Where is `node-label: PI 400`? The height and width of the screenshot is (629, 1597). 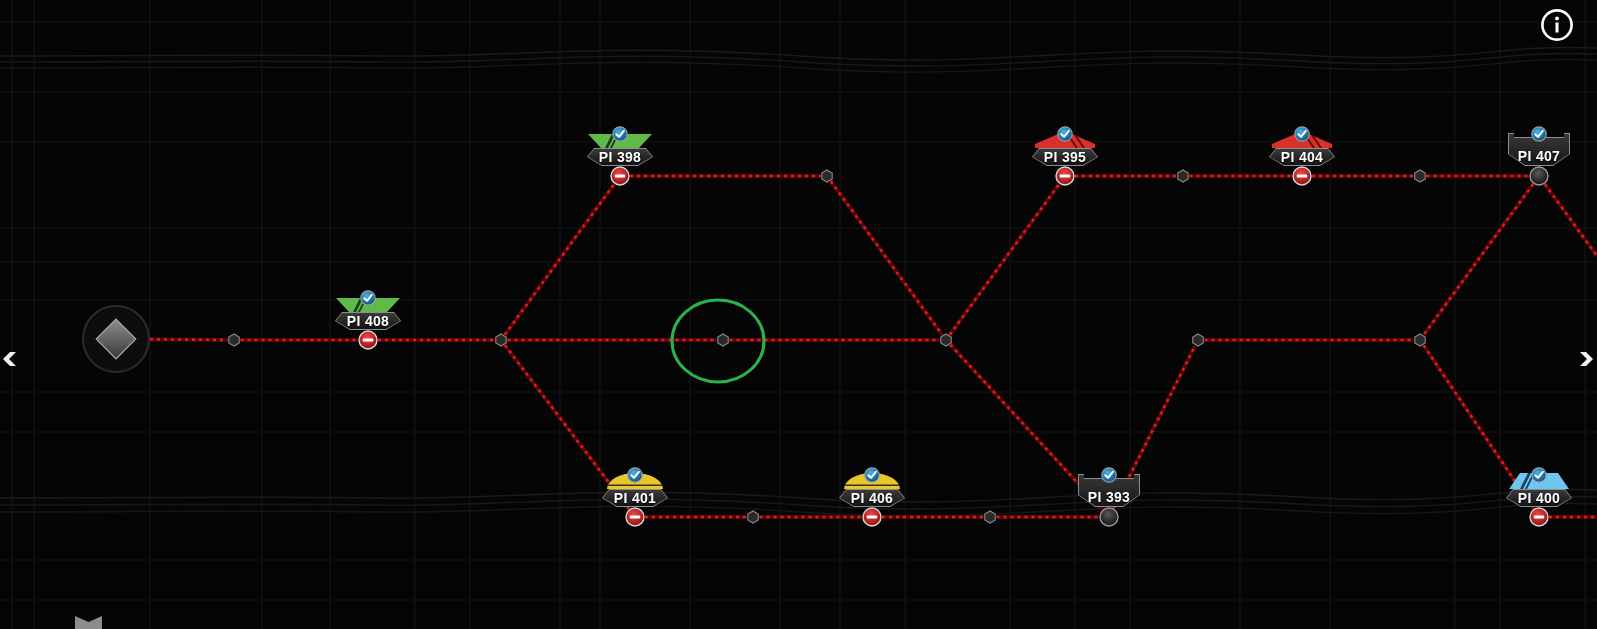
node-label: PI 400 is located at coordinates (1539, 498).